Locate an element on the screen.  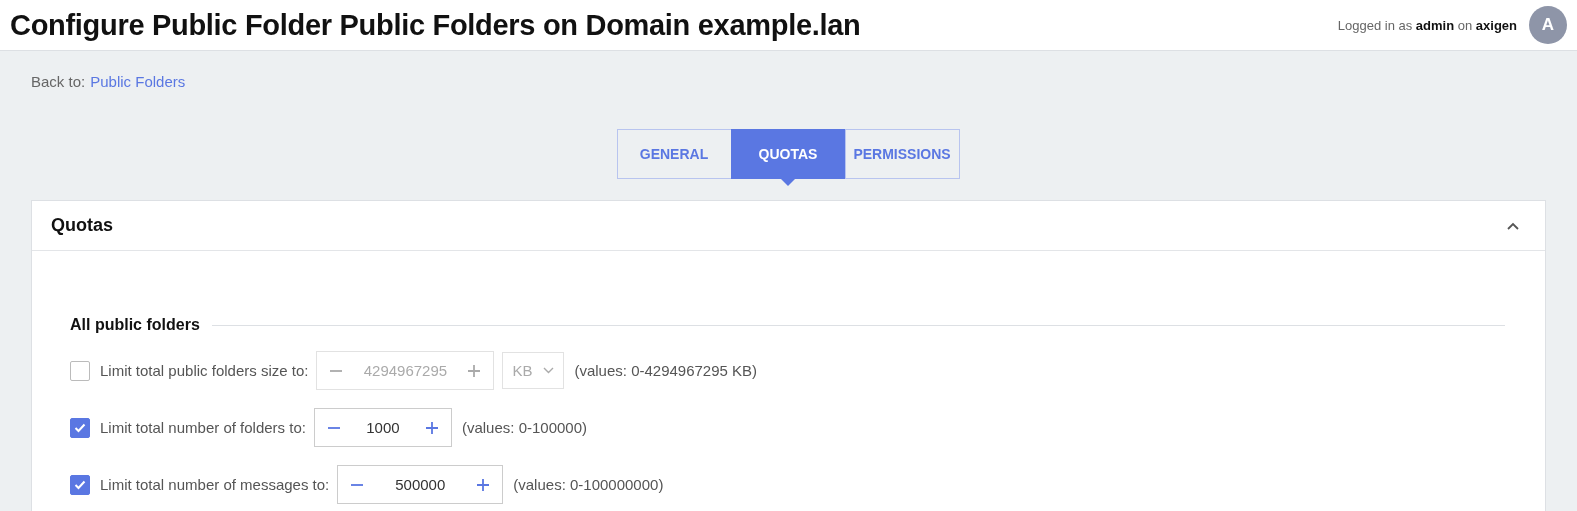
value-range-hint: (values: 0-100000000) is located at coordinates (588, 484).